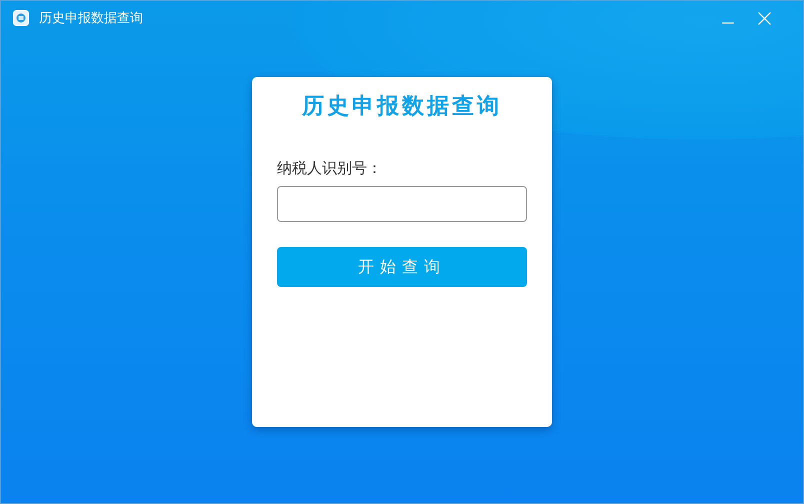 The image size is (804, 504). I want to click on taxpayer-id-field, so click(402, 204).